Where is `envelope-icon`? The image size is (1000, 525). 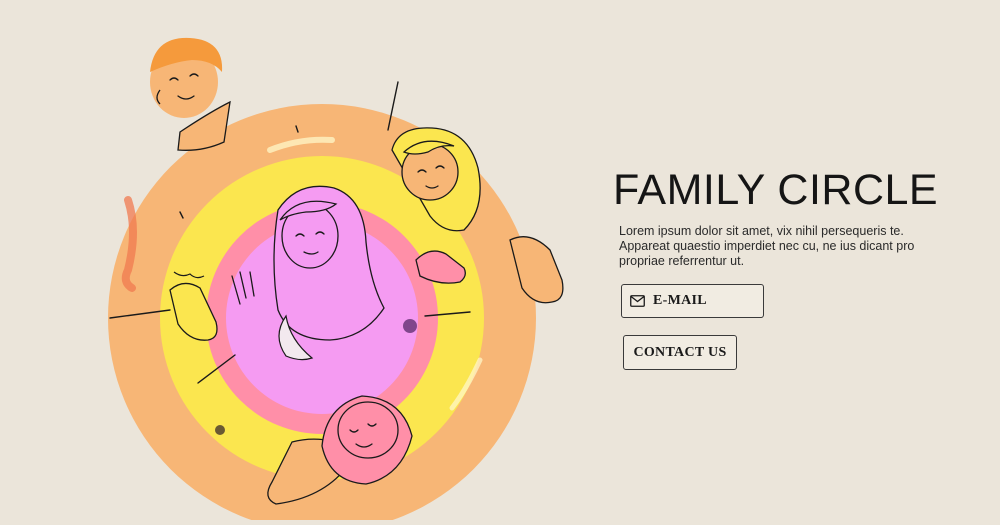 envelope-icon is located at coordinates (637, 301).